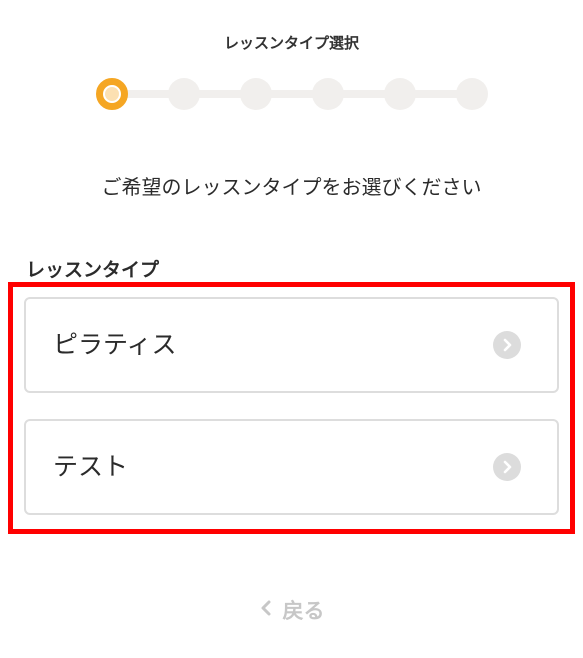 The width and height of the screenshot is (583, 658). I want to click on chevron-left-icon, so click(266, 610).